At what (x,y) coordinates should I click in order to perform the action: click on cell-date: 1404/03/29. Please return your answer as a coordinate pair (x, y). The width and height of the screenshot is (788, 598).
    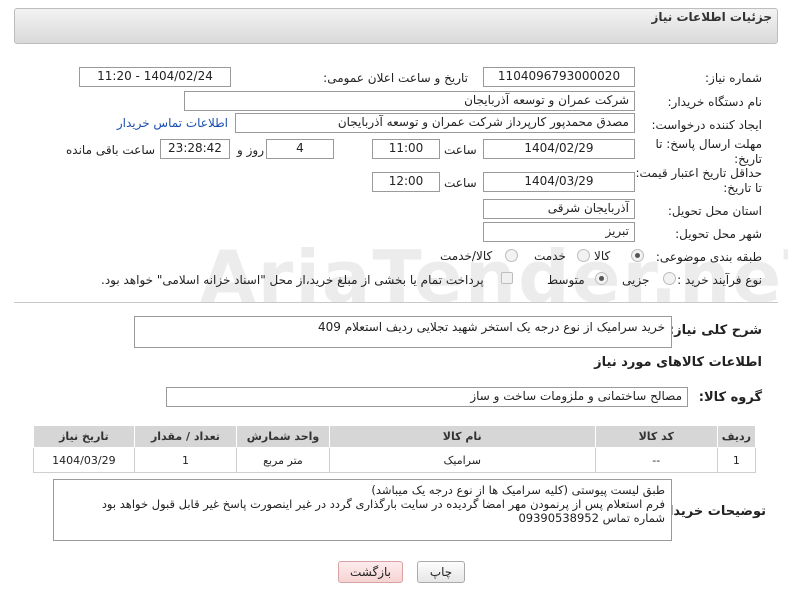
    Looking at the image, I should click on (84, 460).